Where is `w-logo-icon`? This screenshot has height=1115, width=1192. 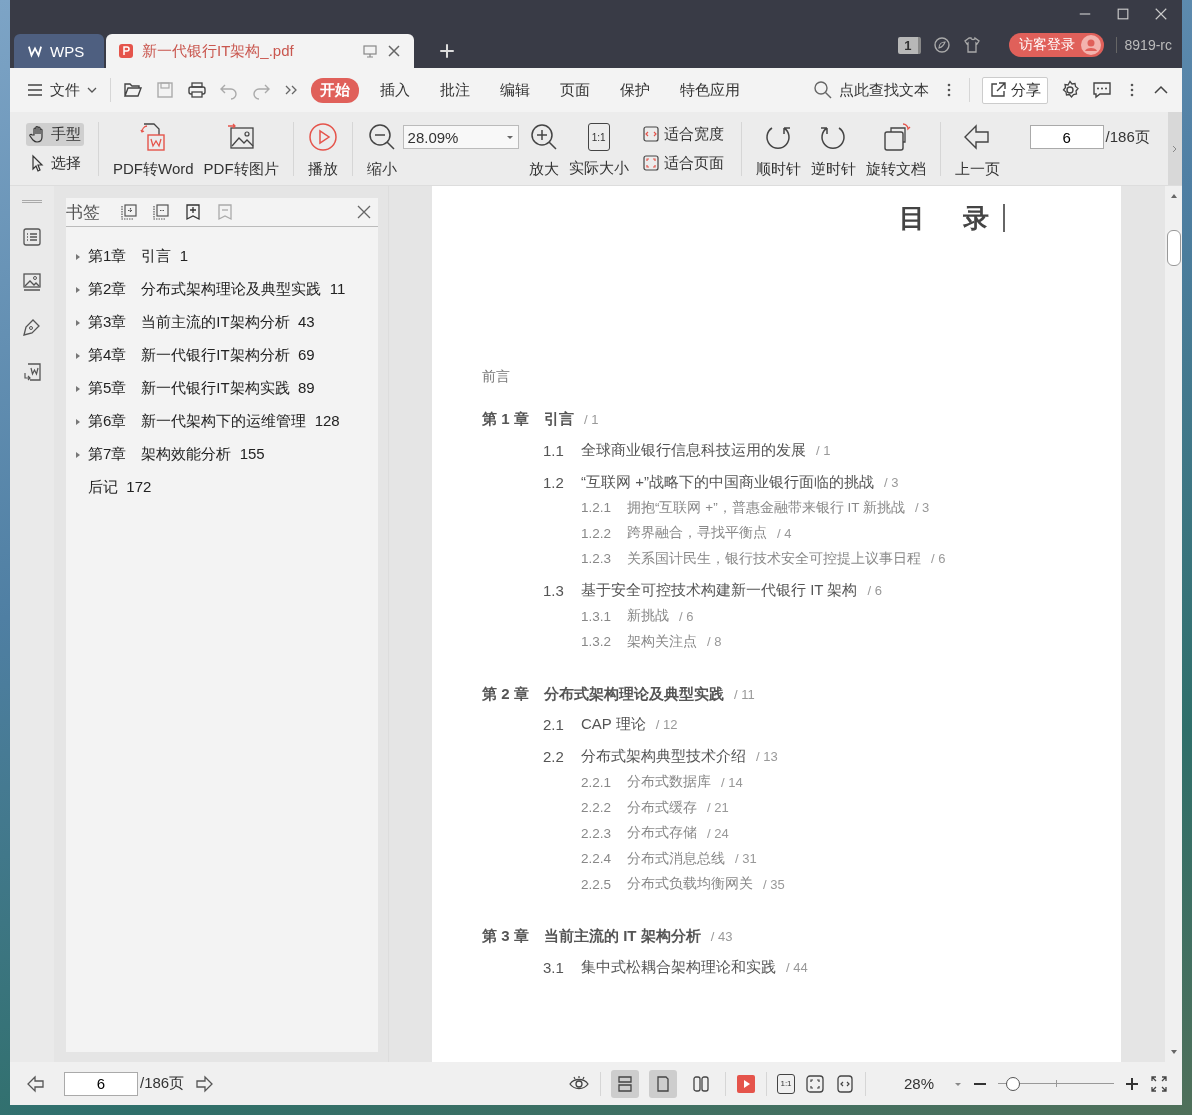 w-logo-icon is located at coordinates (35, 51).